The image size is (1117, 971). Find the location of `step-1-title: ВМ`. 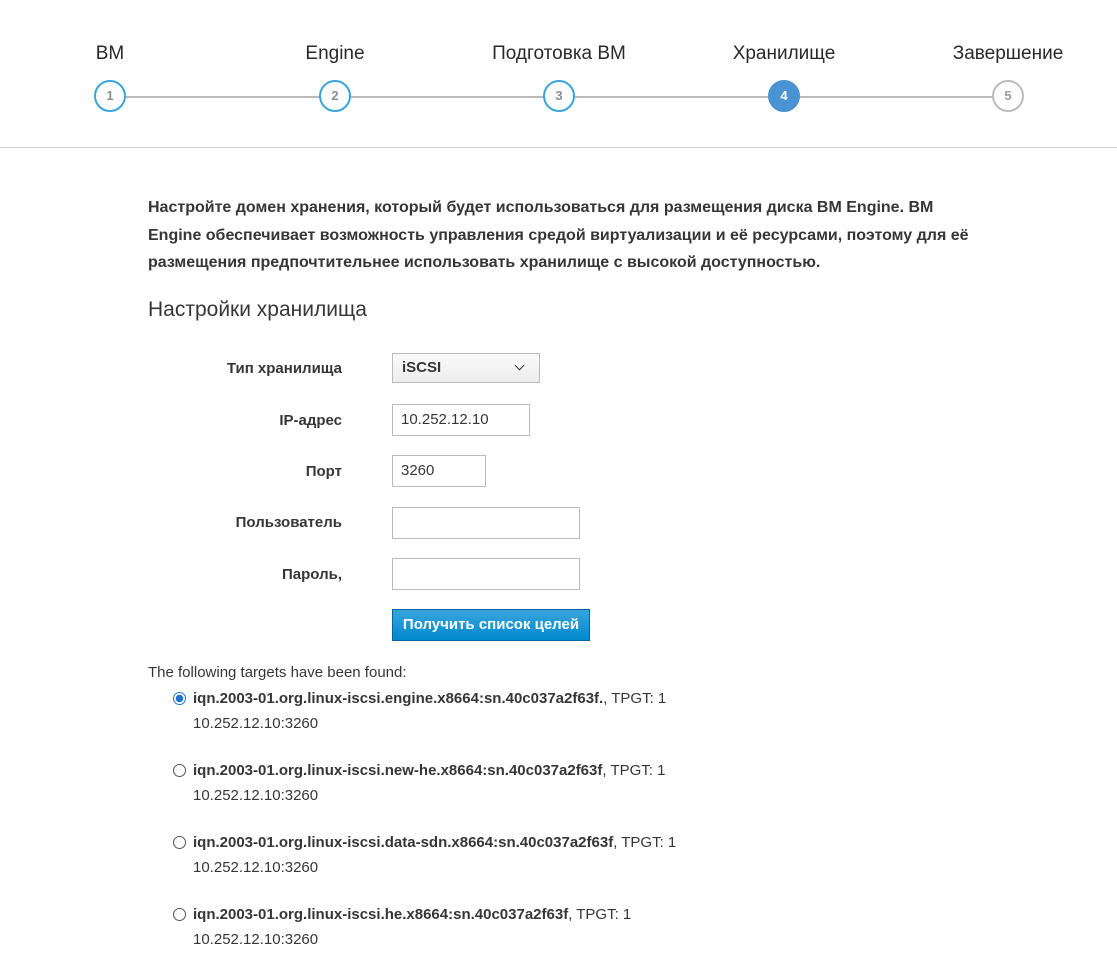

step-1-title: ВМ is located at coordinates (110, 53).